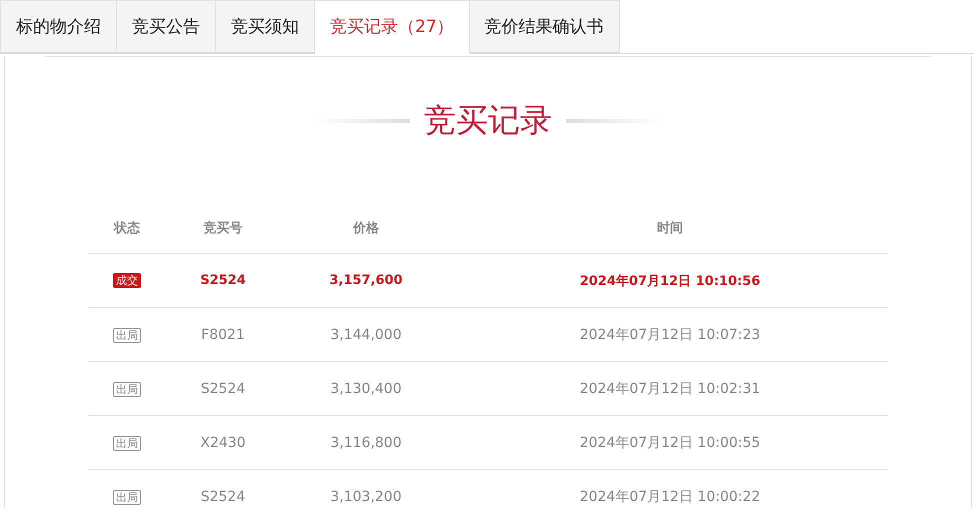  Describe the element at coordinates (366, 388) in the screenshot. I see `table-cell: 3,130,400` at that location.